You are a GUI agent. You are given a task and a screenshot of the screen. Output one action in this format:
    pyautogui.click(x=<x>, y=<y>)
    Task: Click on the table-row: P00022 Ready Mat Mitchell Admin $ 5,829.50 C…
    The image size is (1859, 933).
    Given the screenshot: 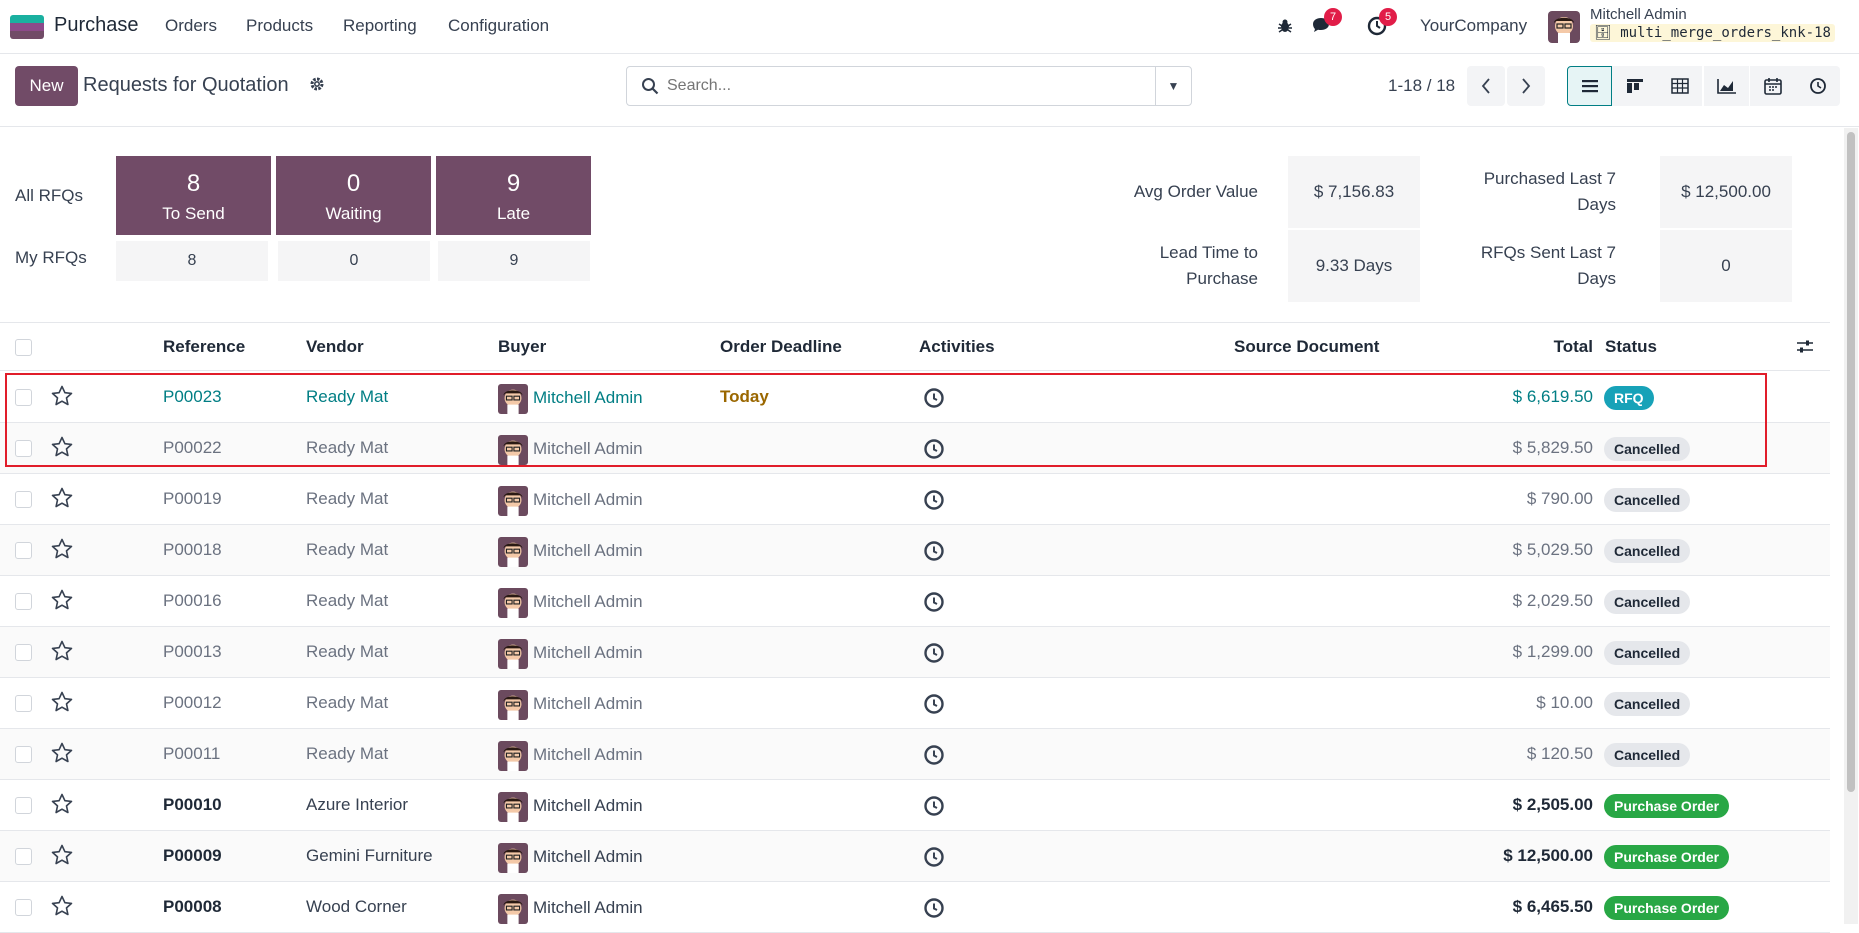 What is the action you would take?
    pyautogui.click(x=915, y=448)
    